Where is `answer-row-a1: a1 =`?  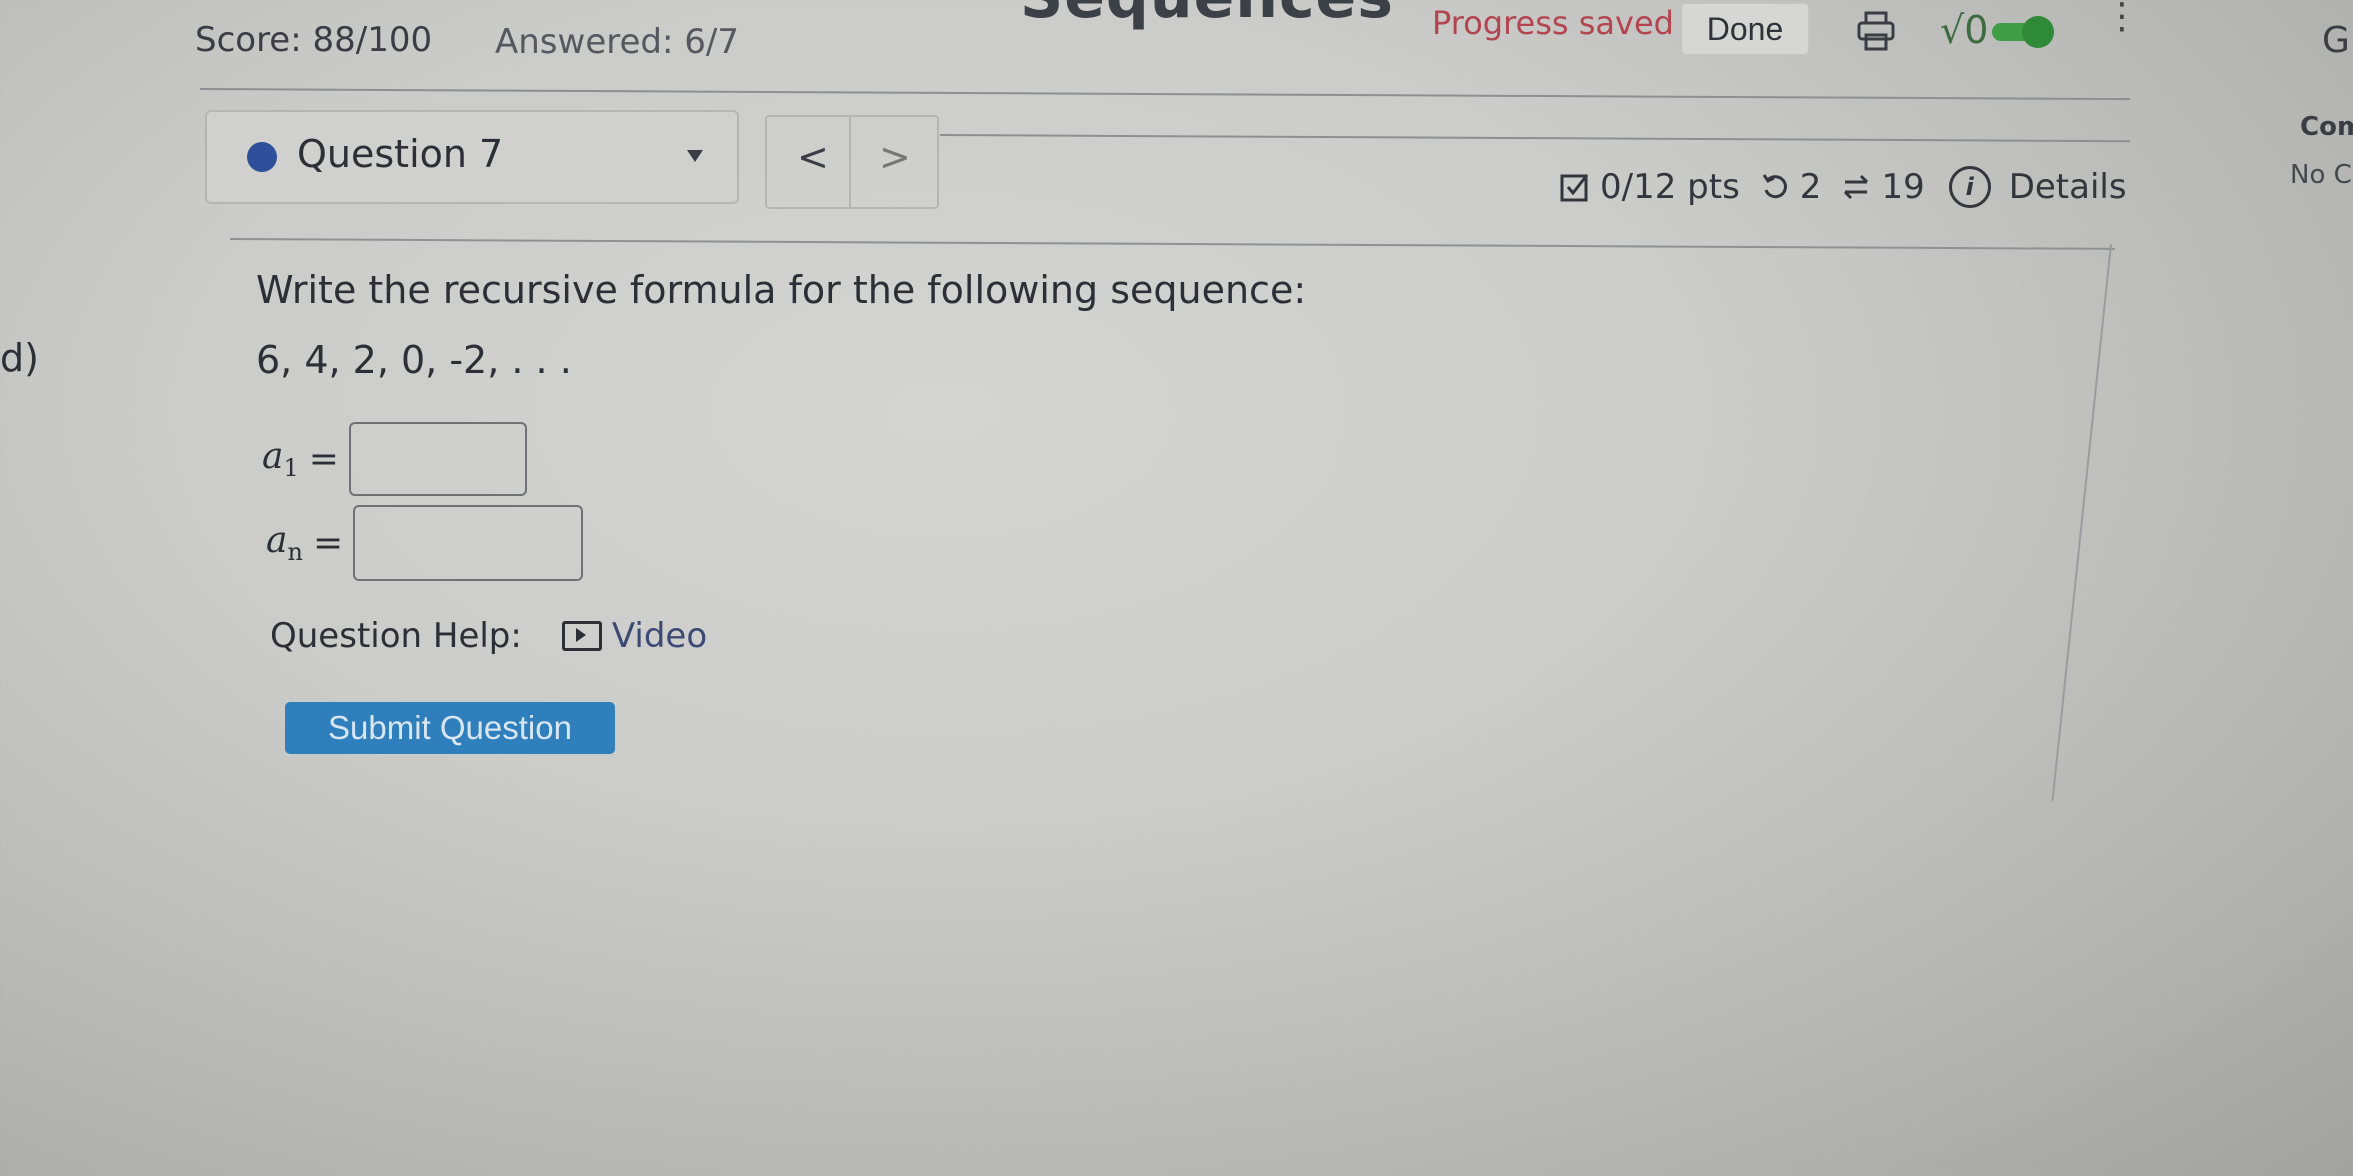
answer-row-a1: a1 = is located at coordinates (394, 459).